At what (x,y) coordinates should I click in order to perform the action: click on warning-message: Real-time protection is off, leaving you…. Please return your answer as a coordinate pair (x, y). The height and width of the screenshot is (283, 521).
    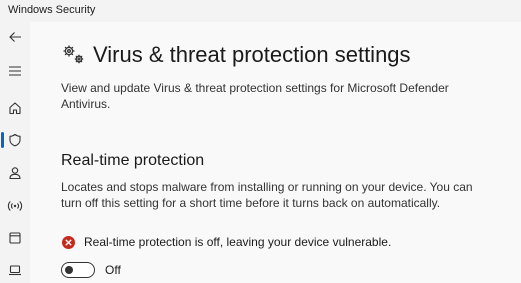
    Looking at the image, I should click on (238, 242).